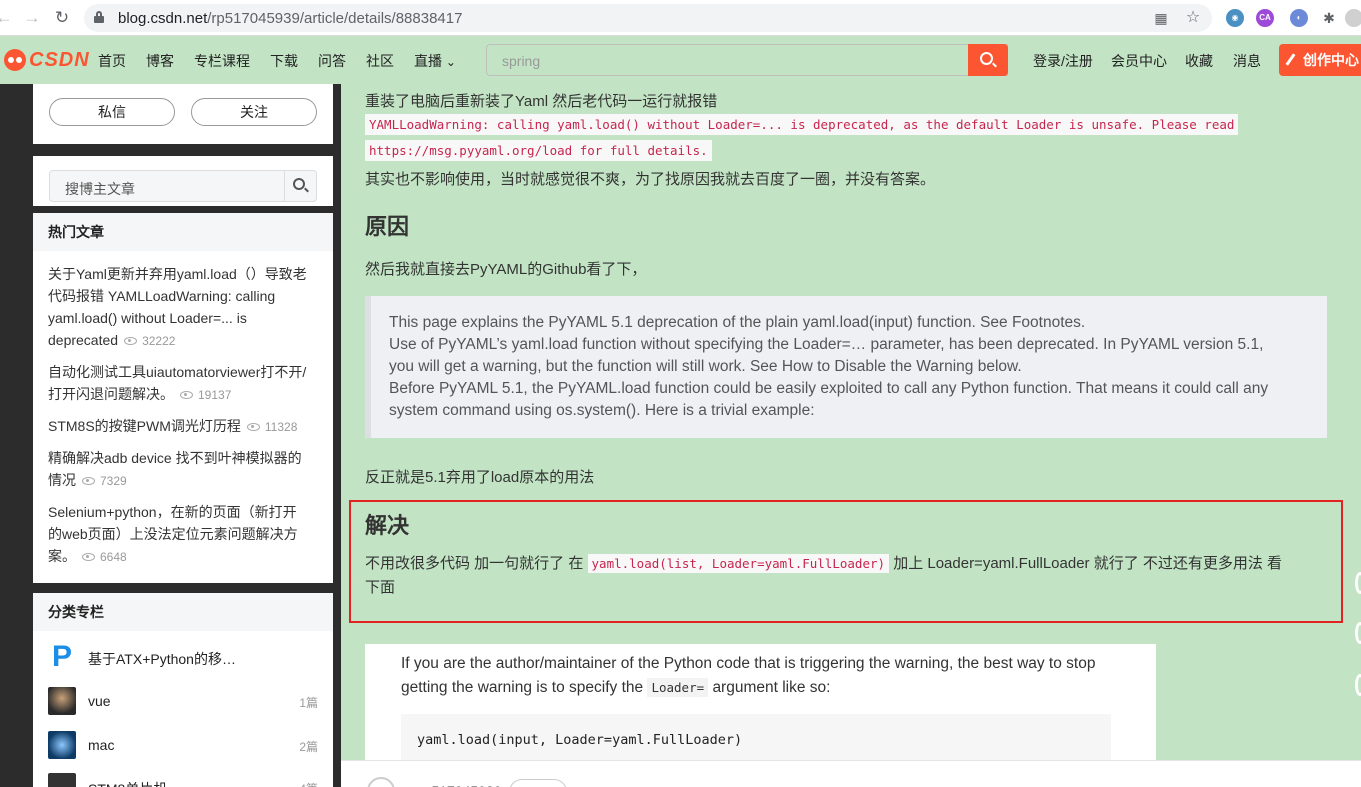 This screenshot has width=1361, height=787. I want to click on article-paragraph: 然后我就直接去PyYAML的Github看了下，, so click(506, 269).